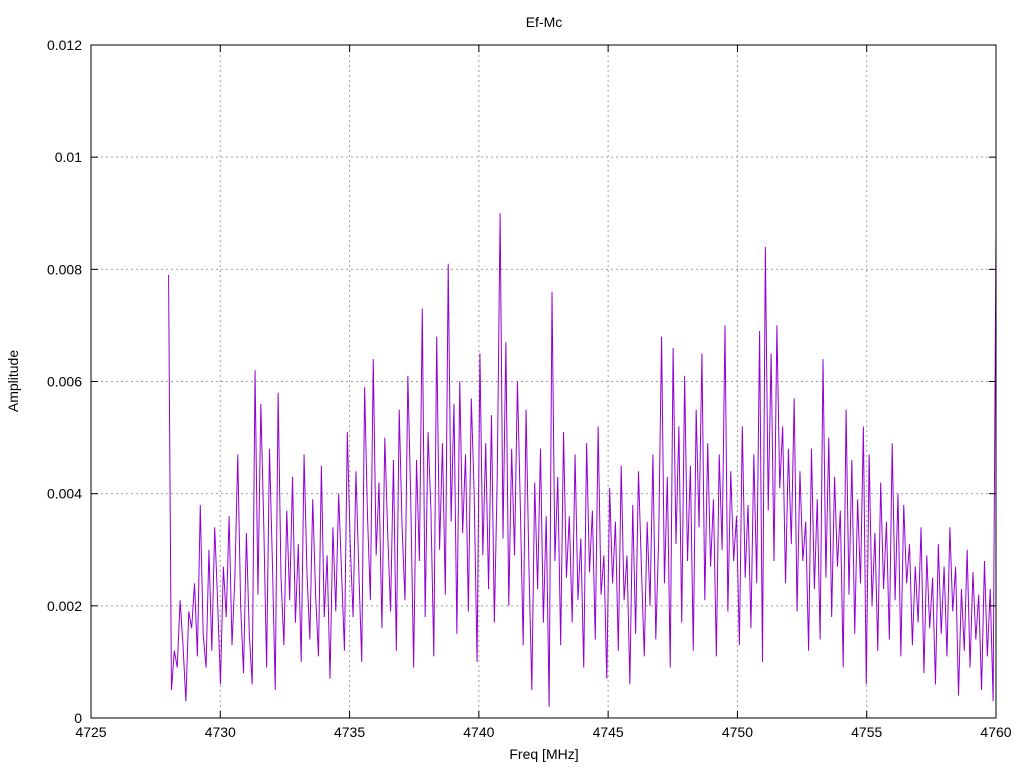 The width and height of the screenshot is (1024, 768). Describe the element at coordinates (737, 732) in the screenshot. I see `x-tick-label: 4750` at that location.